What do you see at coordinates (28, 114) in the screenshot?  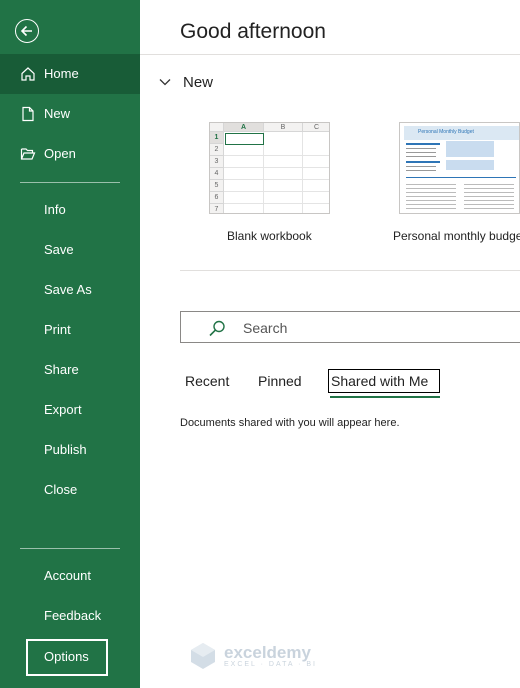 I see `new-file-icon` at bounding box center [28, 114].